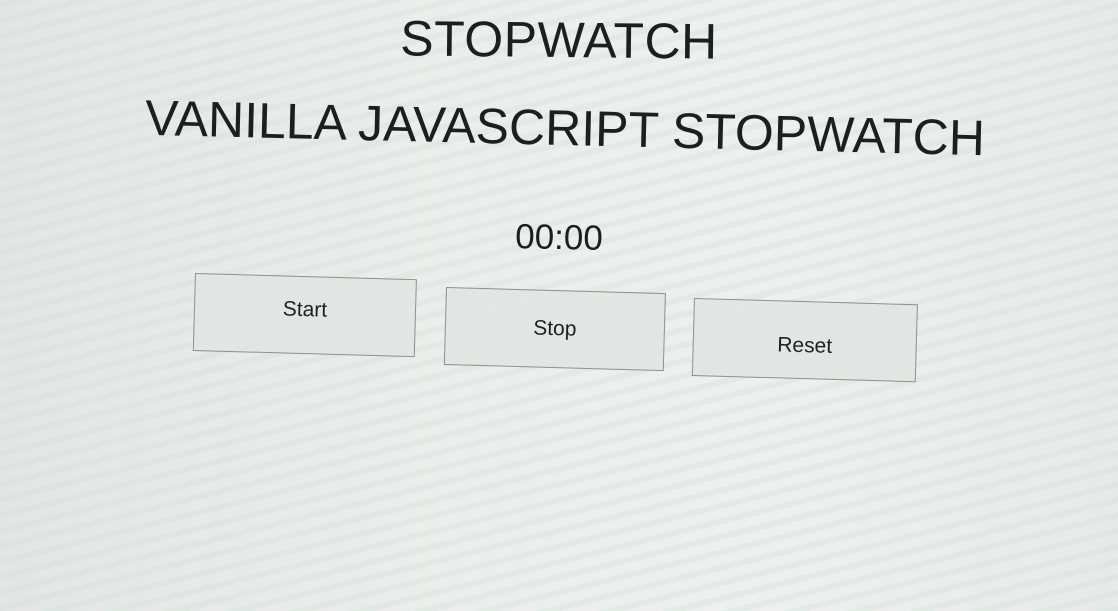 The image size is (1118, 611). What do you see at coordinates (304, 315) in the screenshot?
I see `start-button: Start` at bounding box center [304, 315].